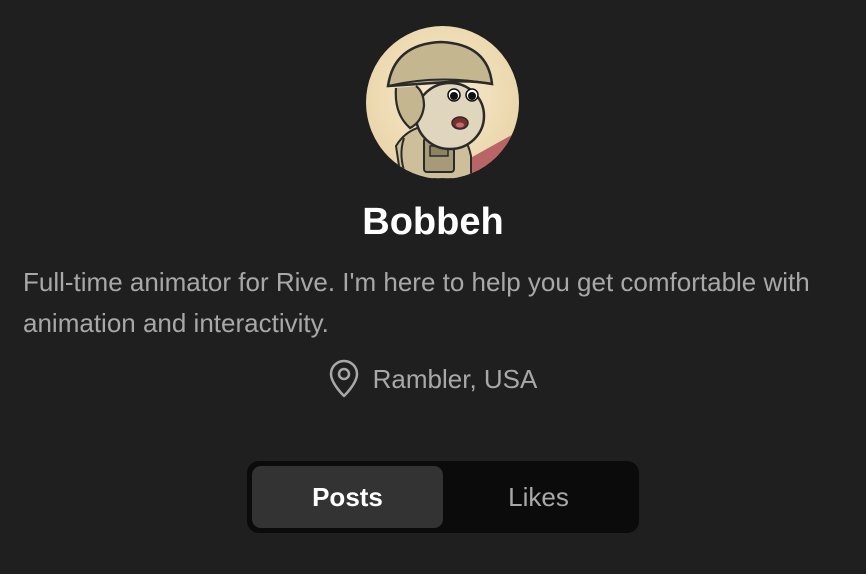 The width and height of the screenshot is (866, 574). What do you see at coordinates (455, 379) in the screenshot?
I see `location-text: Rambler, USA` at bounding box center [455, 379].